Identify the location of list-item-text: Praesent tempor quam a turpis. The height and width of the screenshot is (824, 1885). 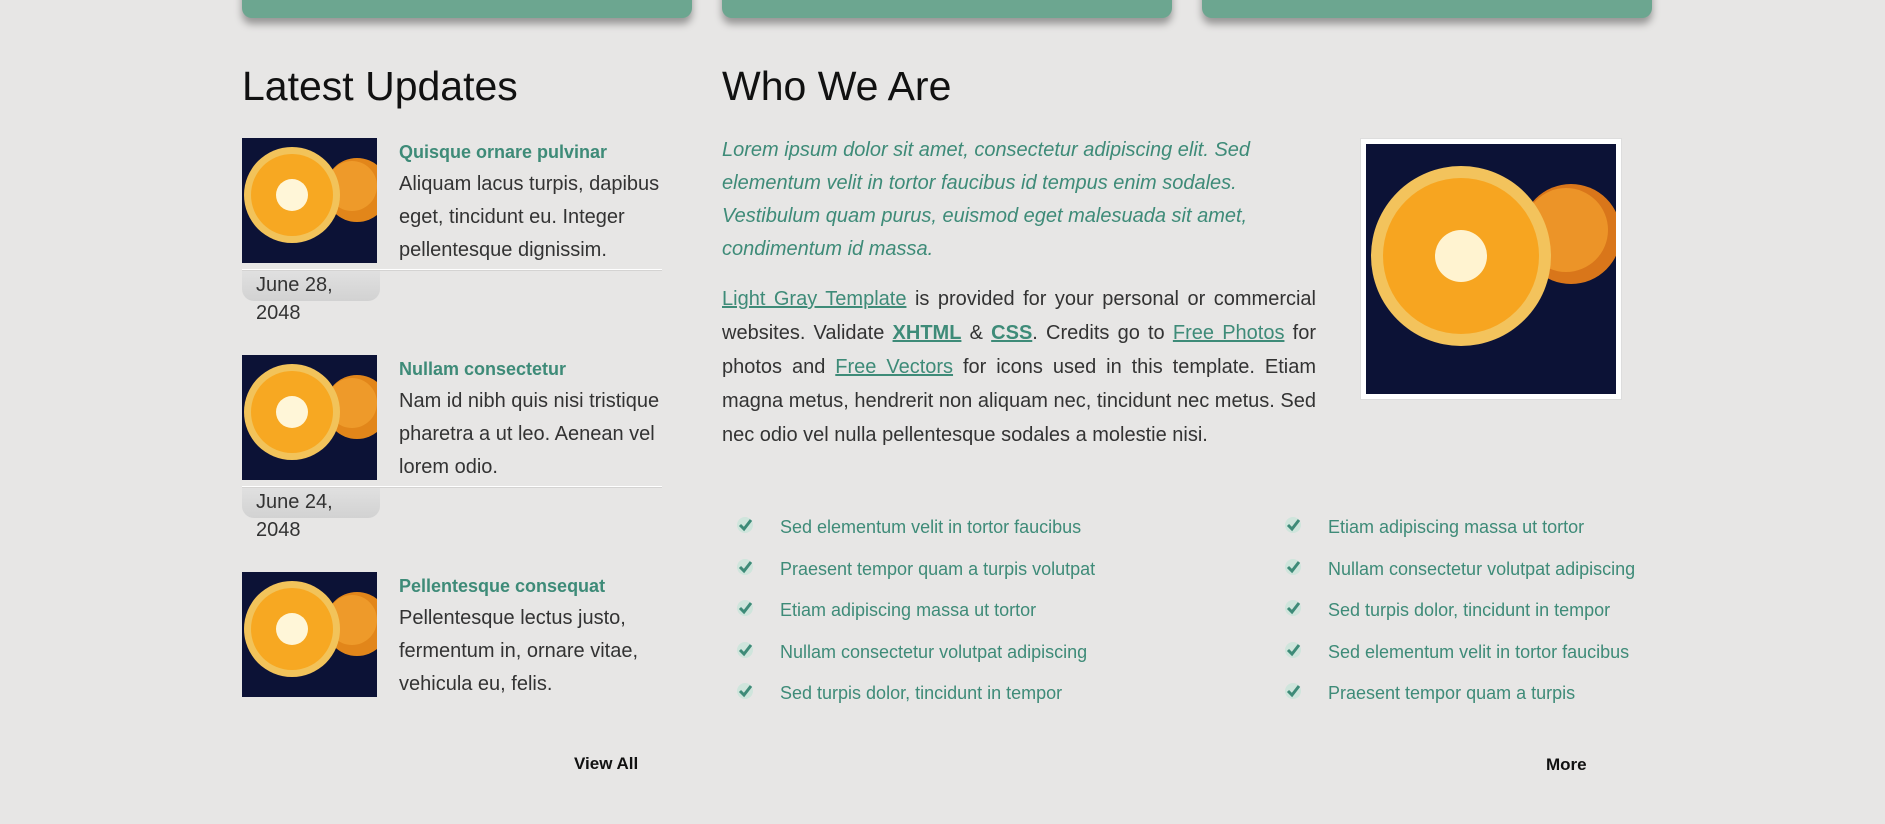
(1451, 693).